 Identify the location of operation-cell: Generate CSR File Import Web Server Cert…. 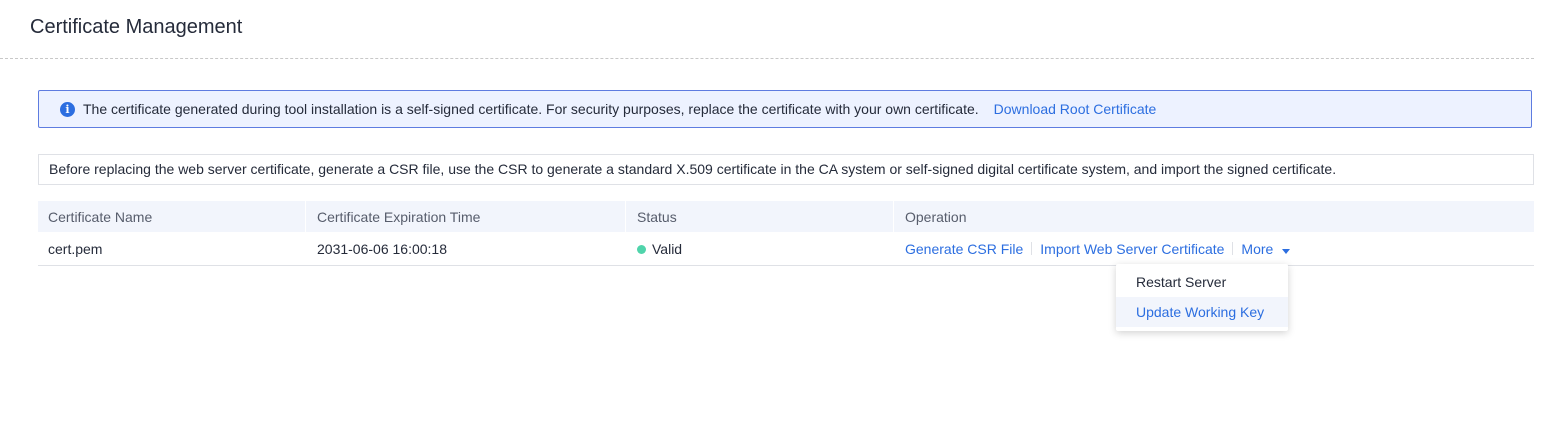
(1098, 248).